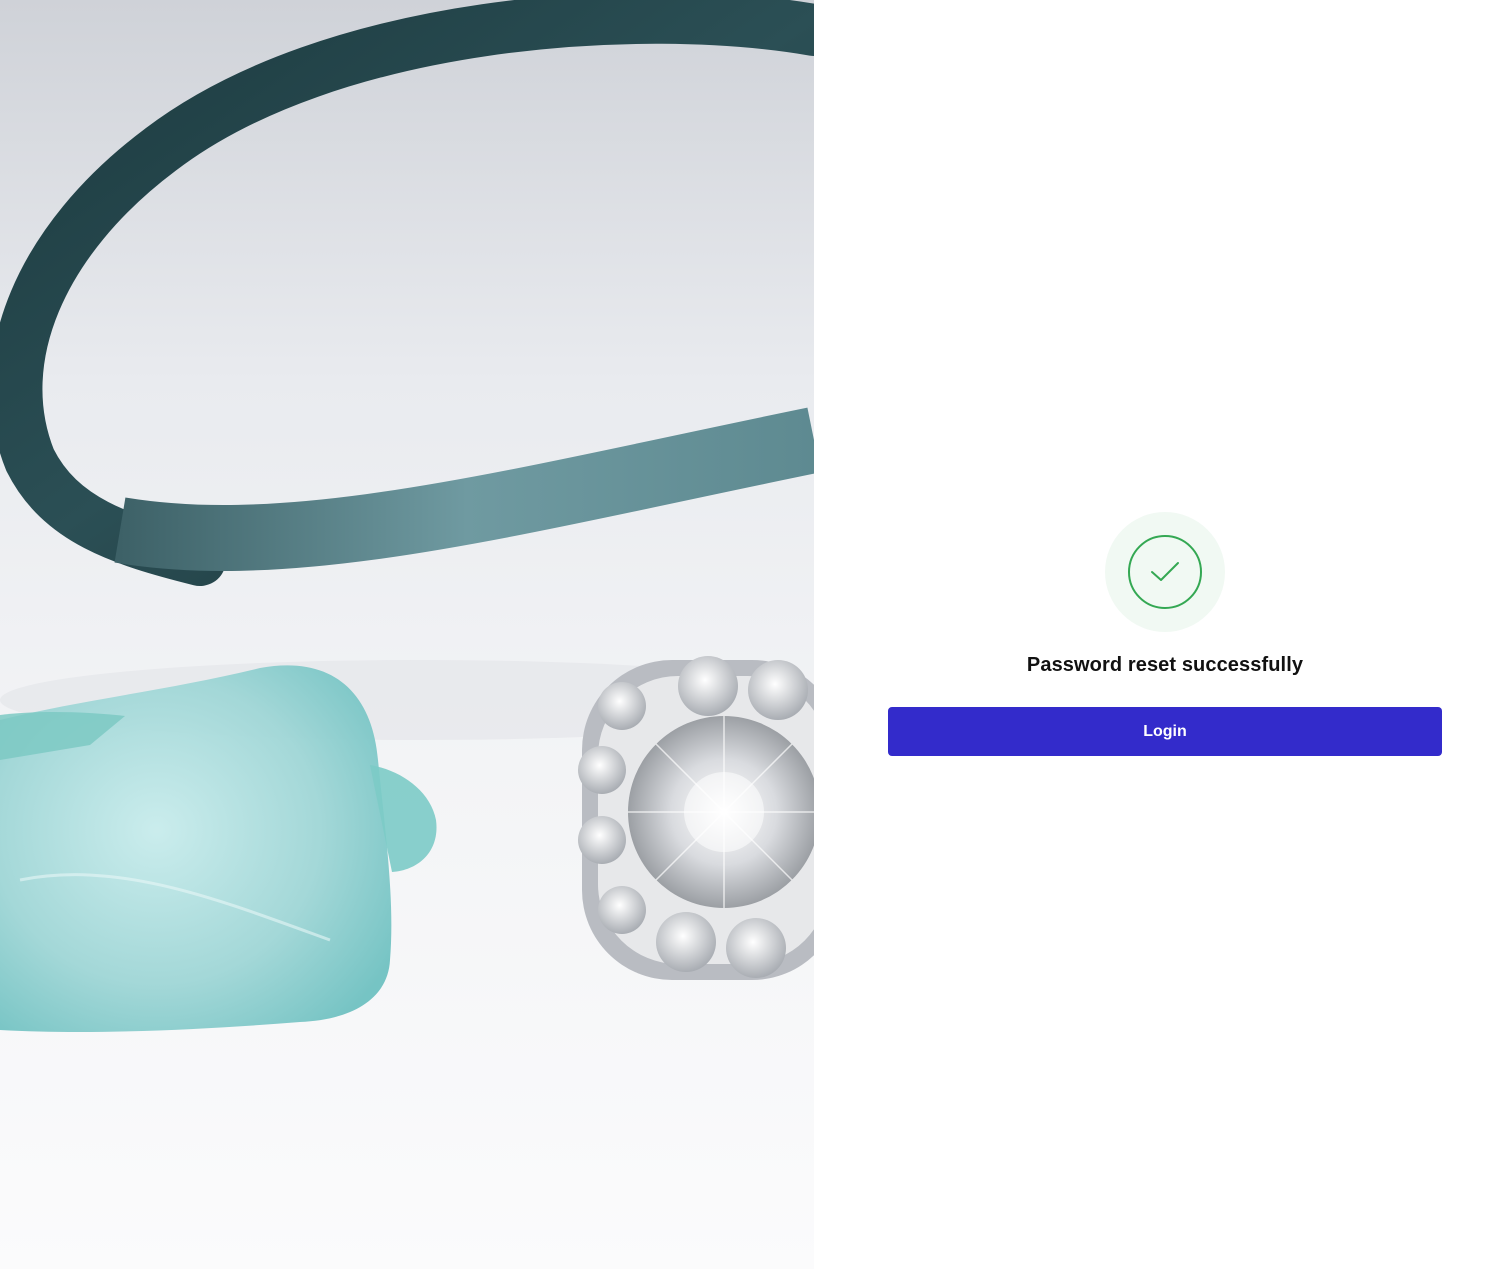 This screenshot has height=1269, width=1512. What do you see at coordinates (1165, 731) in the screenshot?
I see `login-button: Login` at bounding box center [1165, 731].